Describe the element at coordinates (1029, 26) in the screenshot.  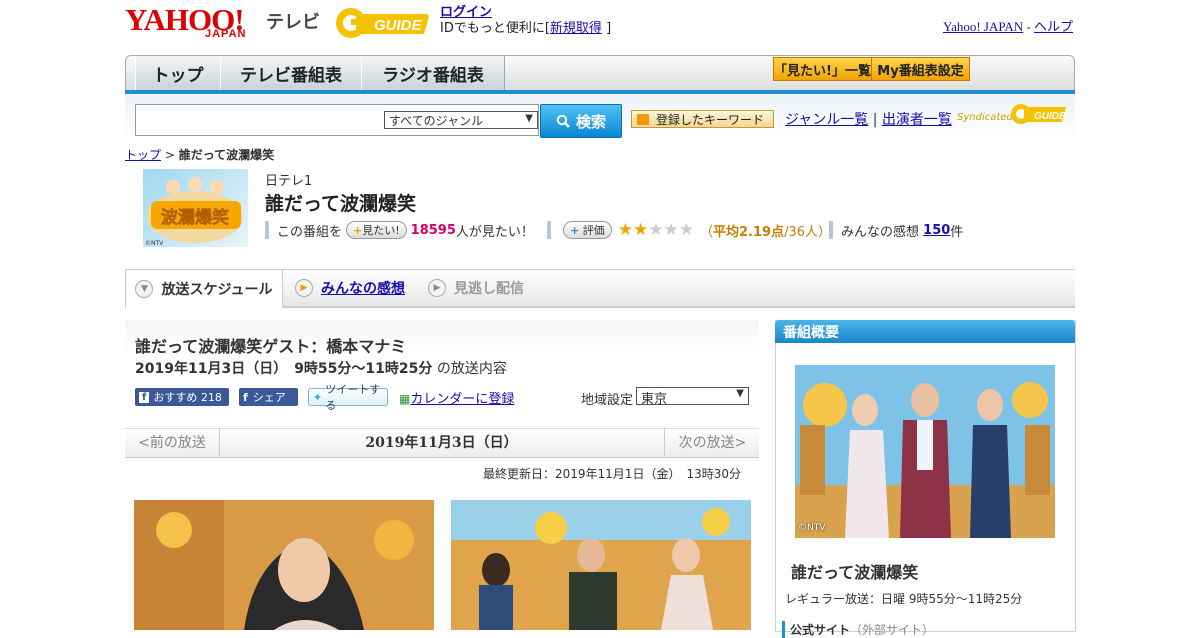
I see `top-links-sep: -` at that location.